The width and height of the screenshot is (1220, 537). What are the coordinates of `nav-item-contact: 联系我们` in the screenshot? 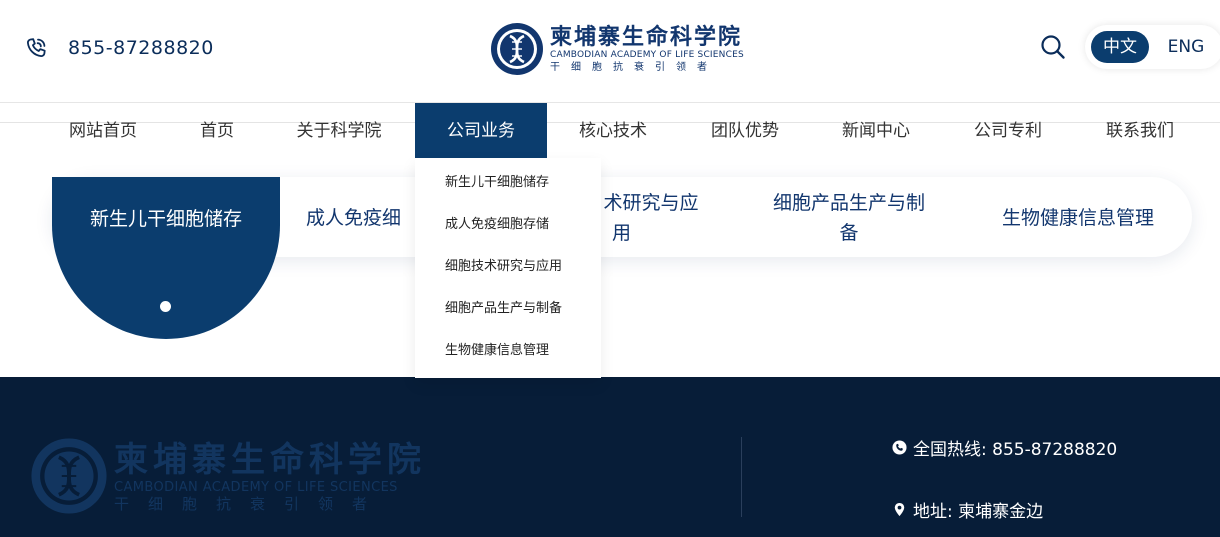 It's located at (1140, 130).